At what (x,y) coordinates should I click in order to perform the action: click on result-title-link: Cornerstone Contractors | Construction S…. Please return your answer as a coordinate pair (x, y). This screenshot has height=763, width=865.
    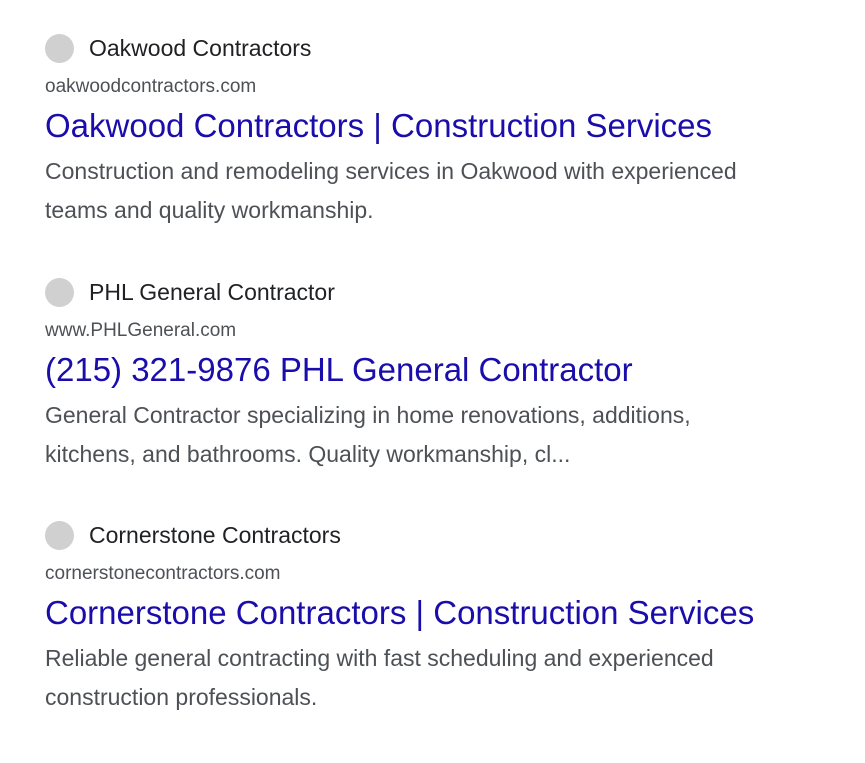
    Looking at the image, I should click on (445, 613).